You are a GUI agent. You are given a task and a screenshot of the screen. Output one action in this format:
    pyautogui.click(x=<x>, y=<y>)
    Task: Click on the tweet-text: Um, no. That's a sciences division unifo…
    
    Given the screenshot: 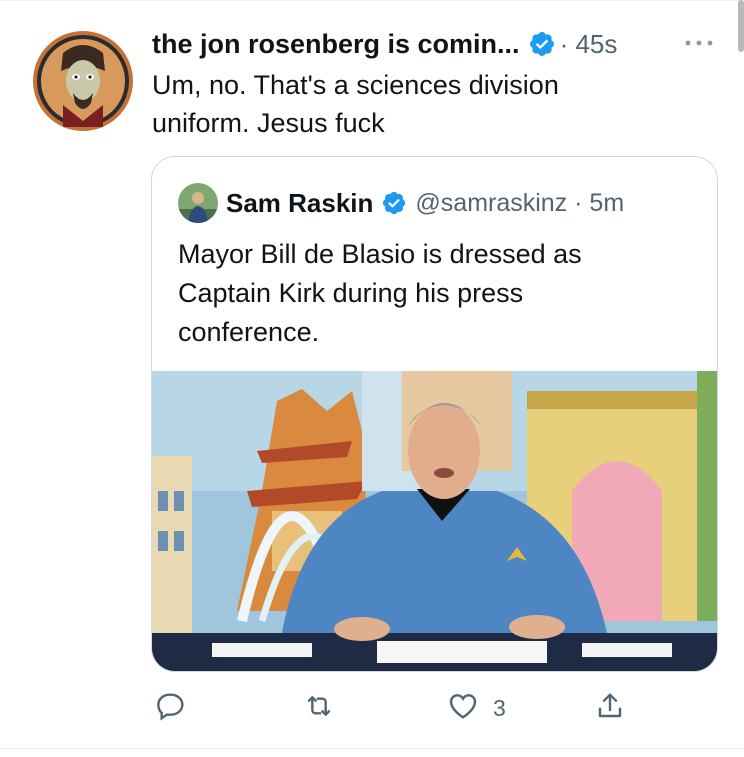 What is the action you would take?
    pyautogui.click(x=355, y=104)
    